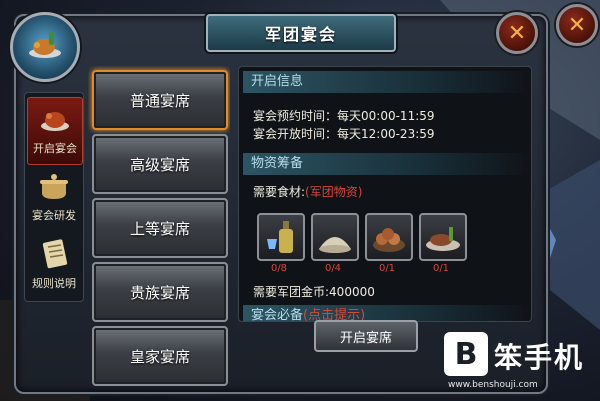  Describe the element at coordinates (441, 268) in the screenshot. I see `material-count-meat: 0/1` at that location.